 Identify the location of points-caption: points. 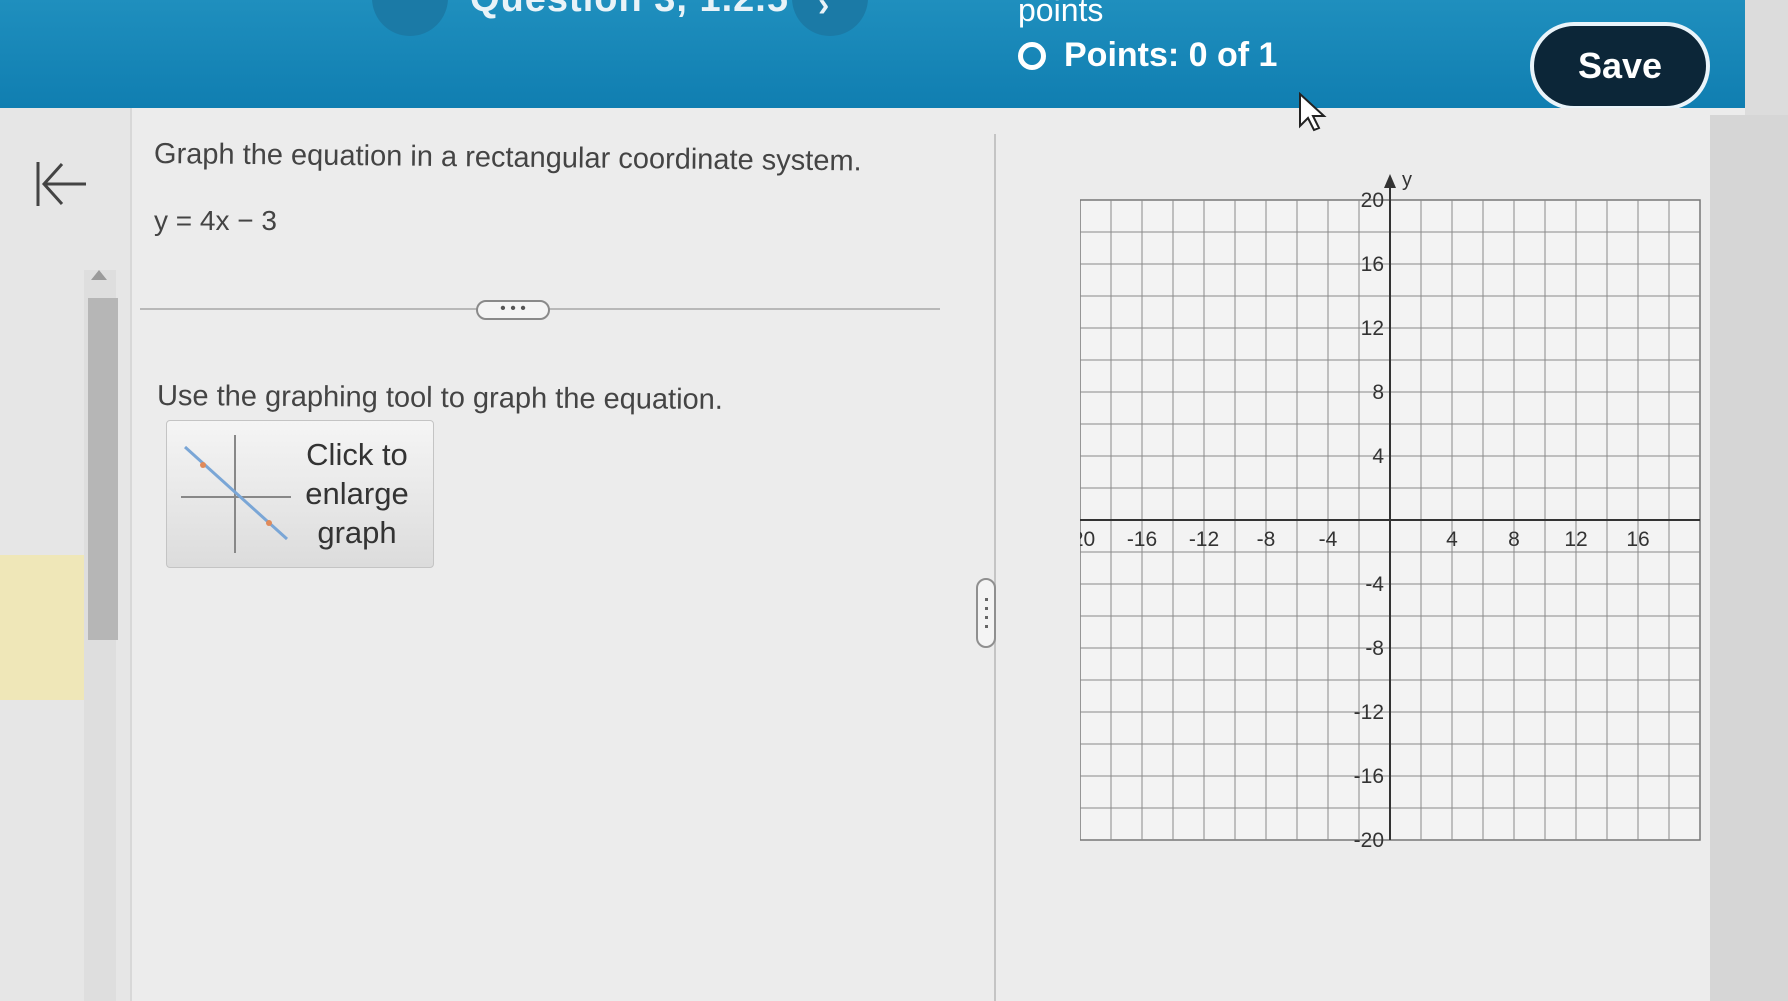
(1061, 14).